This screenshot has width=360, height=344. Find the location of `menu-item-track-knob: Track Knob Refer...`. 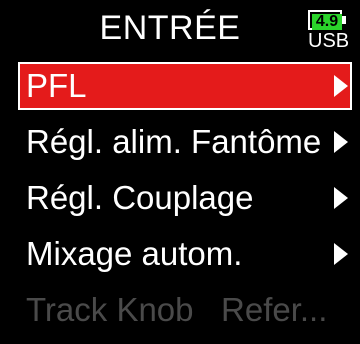

menu-item-track-knob: Track Knob Refer... is located at coordinates (185, 310).